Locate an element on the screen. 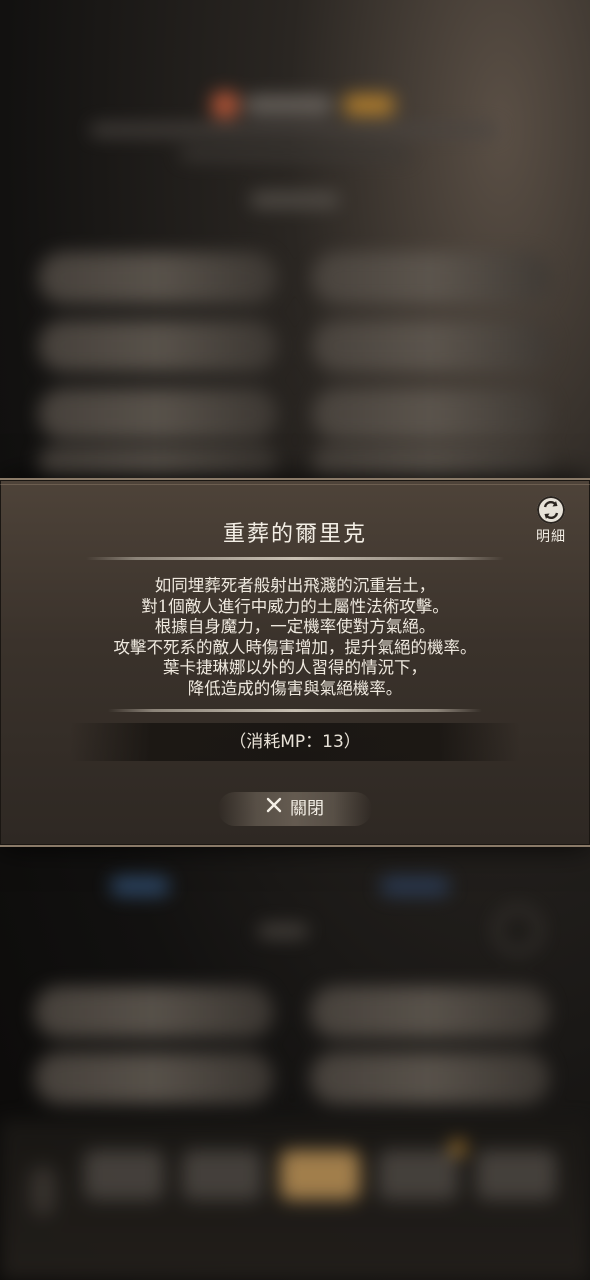  description-line: 對1個敵人進行中威力的土屬性法術攻擊。 is located at coordinates (295, 606).